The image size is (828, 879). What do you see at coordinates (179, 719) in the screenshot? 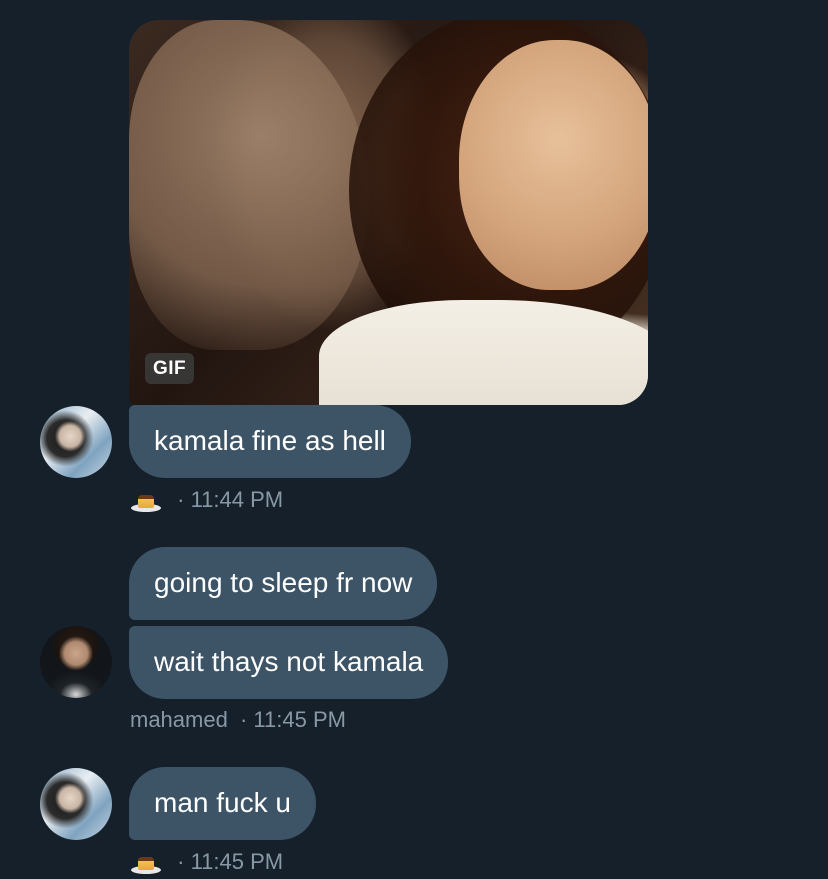
I see `sender-name: mahamed` at bounding box center [179, 719].